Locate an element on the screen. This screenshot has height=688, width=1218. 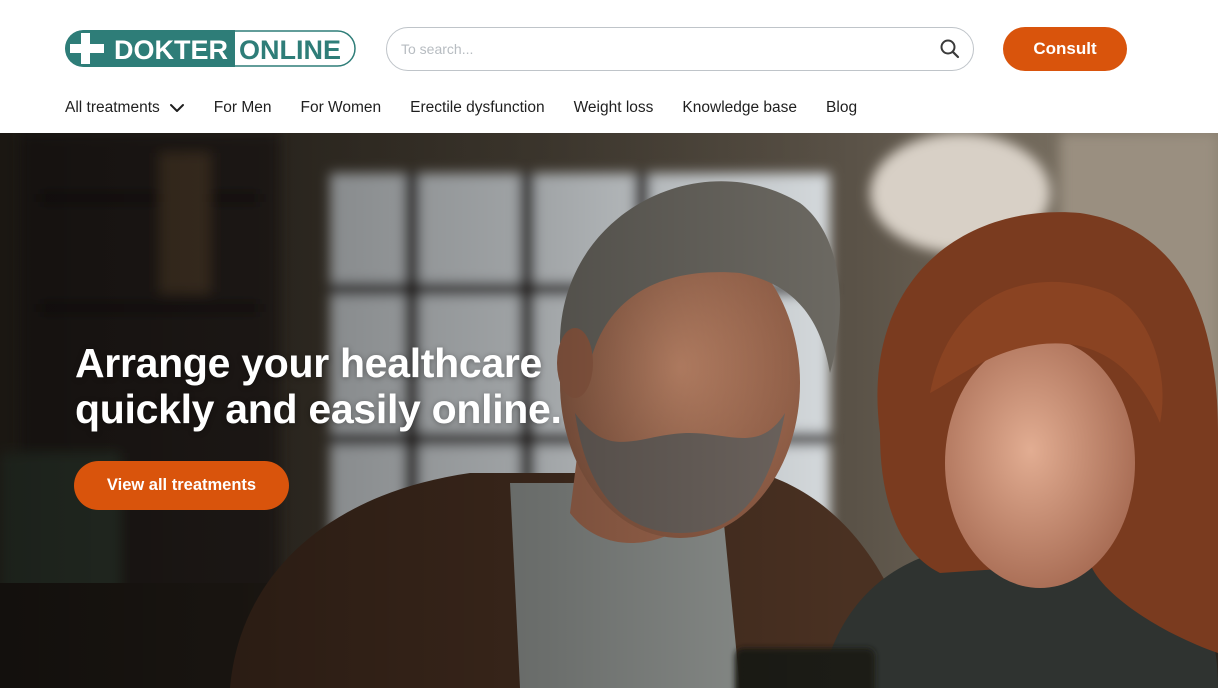
nav-item-label: For Men is located at coordinates (242, 107).